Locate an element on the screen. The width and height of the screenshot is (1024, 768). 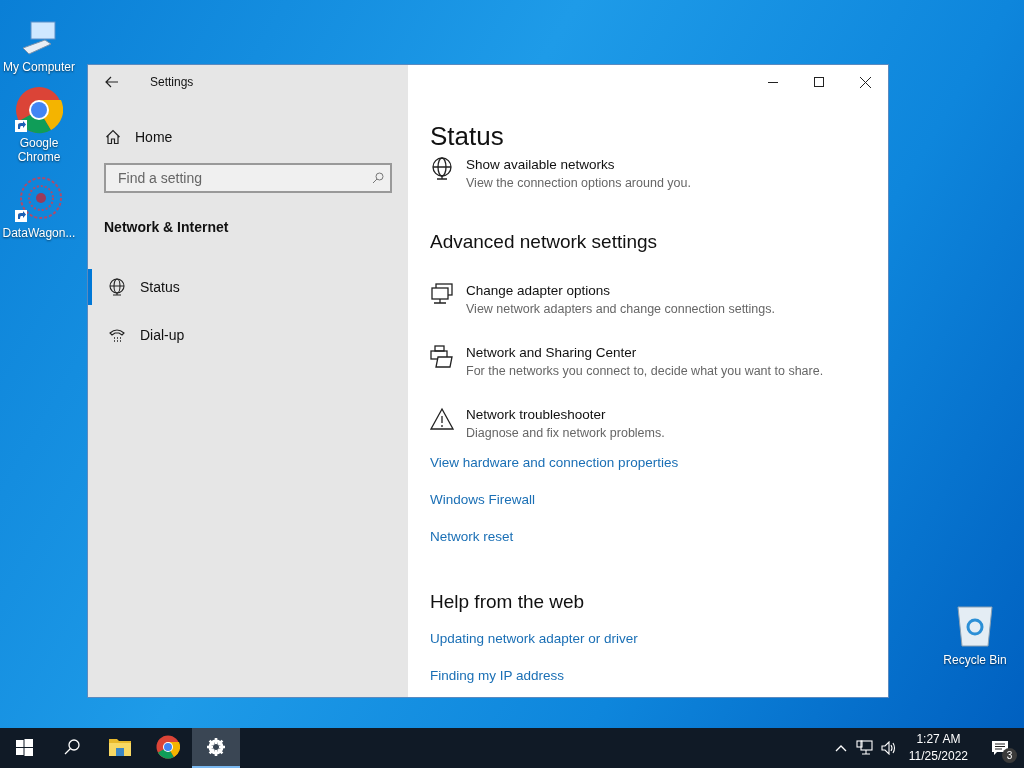
settings-link: Network reset is located at coordinates (472, 537).